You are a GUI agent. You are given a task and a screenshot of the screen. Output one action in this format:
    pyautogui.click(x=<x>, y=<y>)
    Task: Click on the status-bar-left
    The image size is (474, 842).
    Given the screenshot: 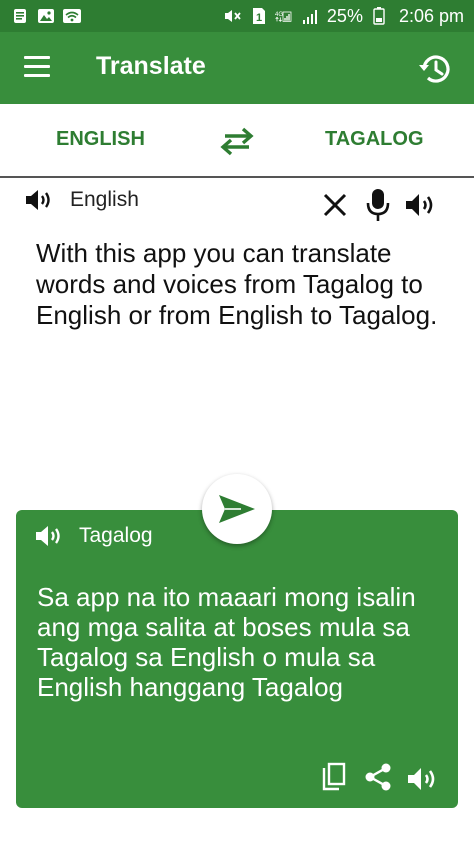 What is the action you would take?
    pyautogui.click(x=46, y=16)
    